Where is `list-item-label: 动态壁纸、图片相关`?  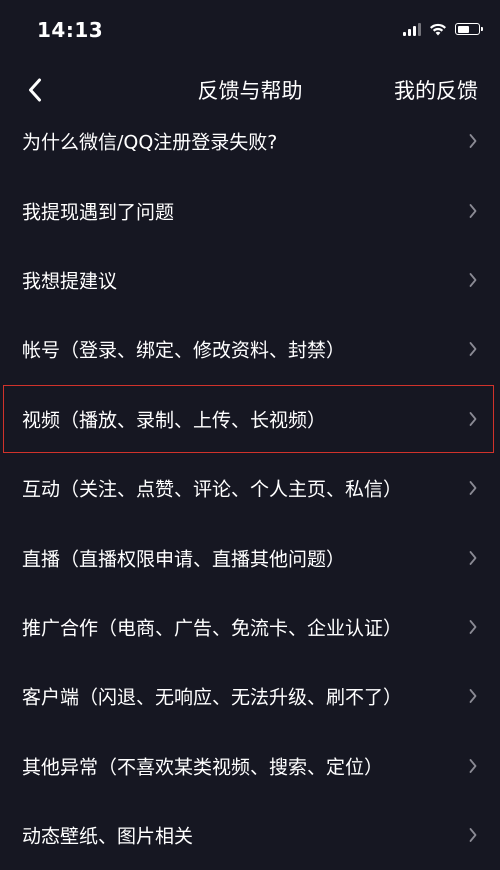
list-item-label: 动态壁纸、图片相关 is located at coordinates (108, 836).